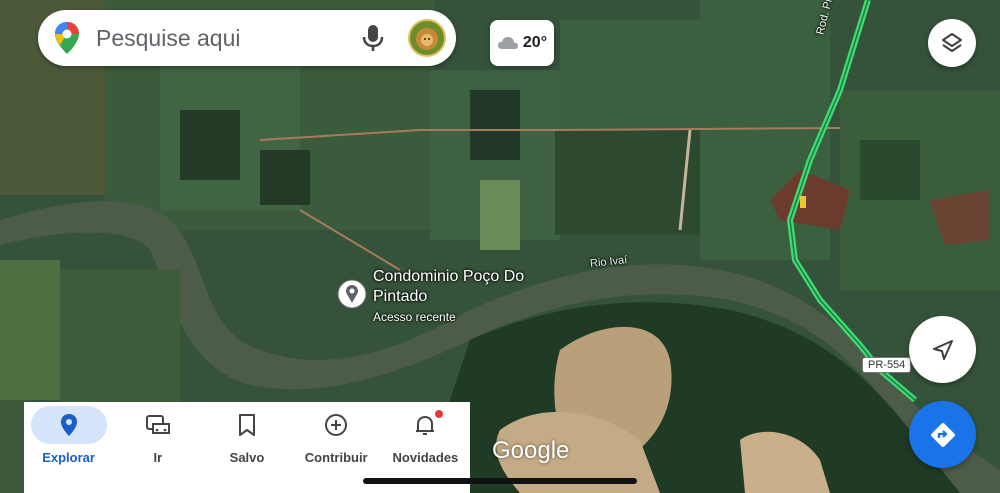 This screenshot has height=493, width=1000. What do you see at coordinates (246, 448) in the screenshot?
I see `nav-salvo: Salvo` at bounding box center [246, 448].